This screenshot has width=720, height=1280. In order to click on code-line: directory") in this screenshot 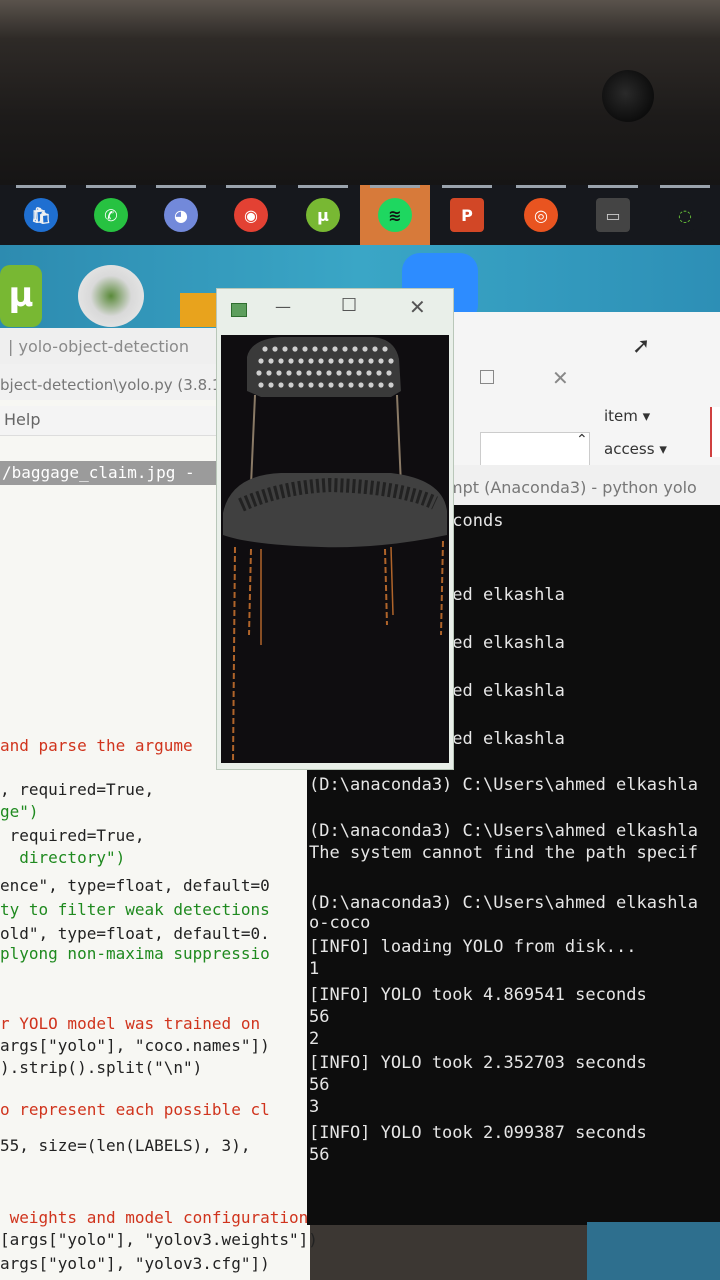, I will do `click(63, 857)`.